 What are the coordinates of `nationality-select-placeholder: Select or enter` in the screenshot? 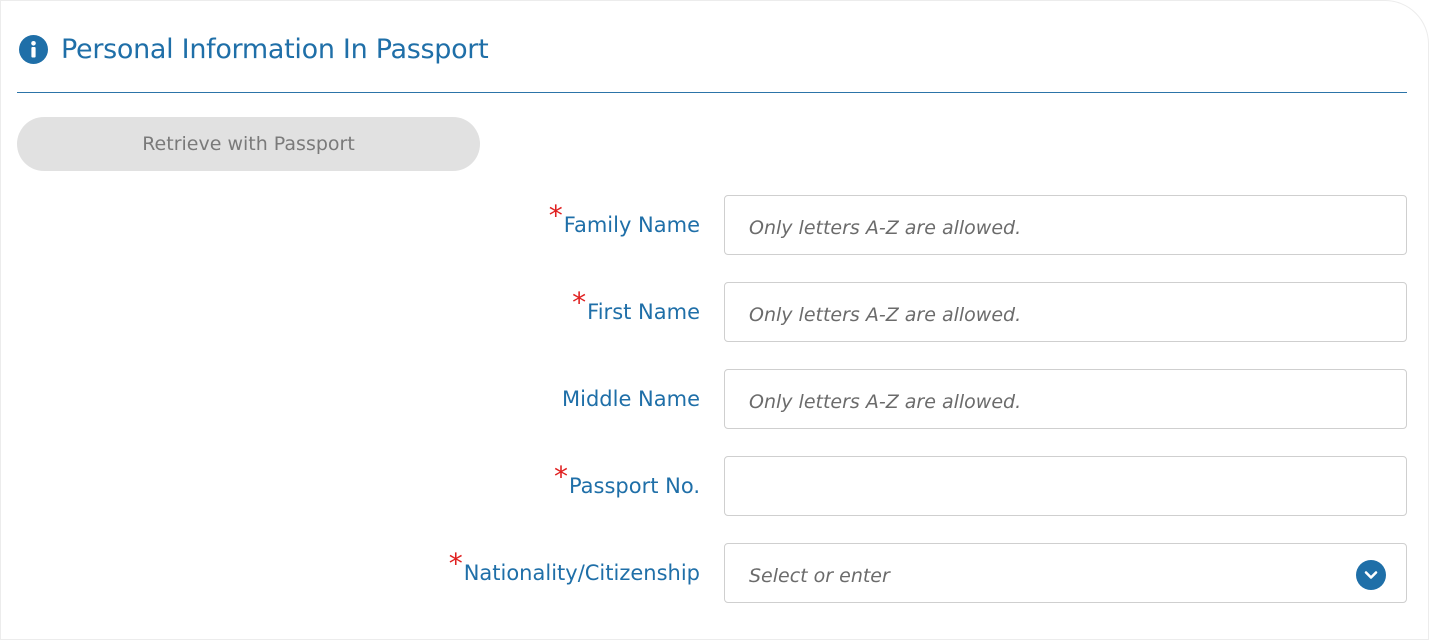 It's located at (819, 575).